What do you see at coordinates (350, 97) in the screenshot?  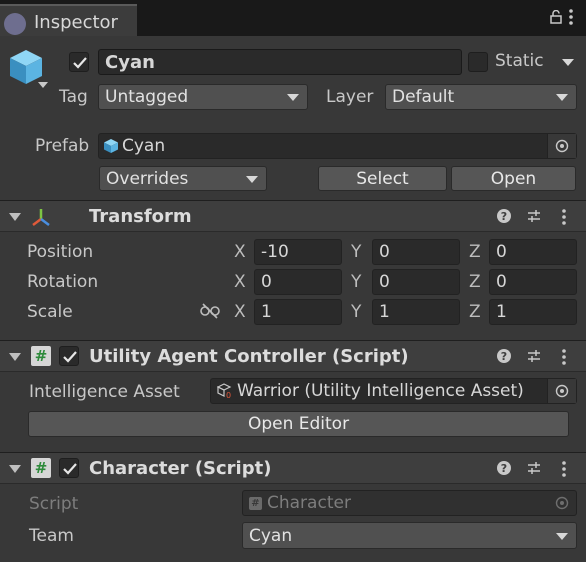 I see `layer-label: Layer` at bounding box center [350, 97].